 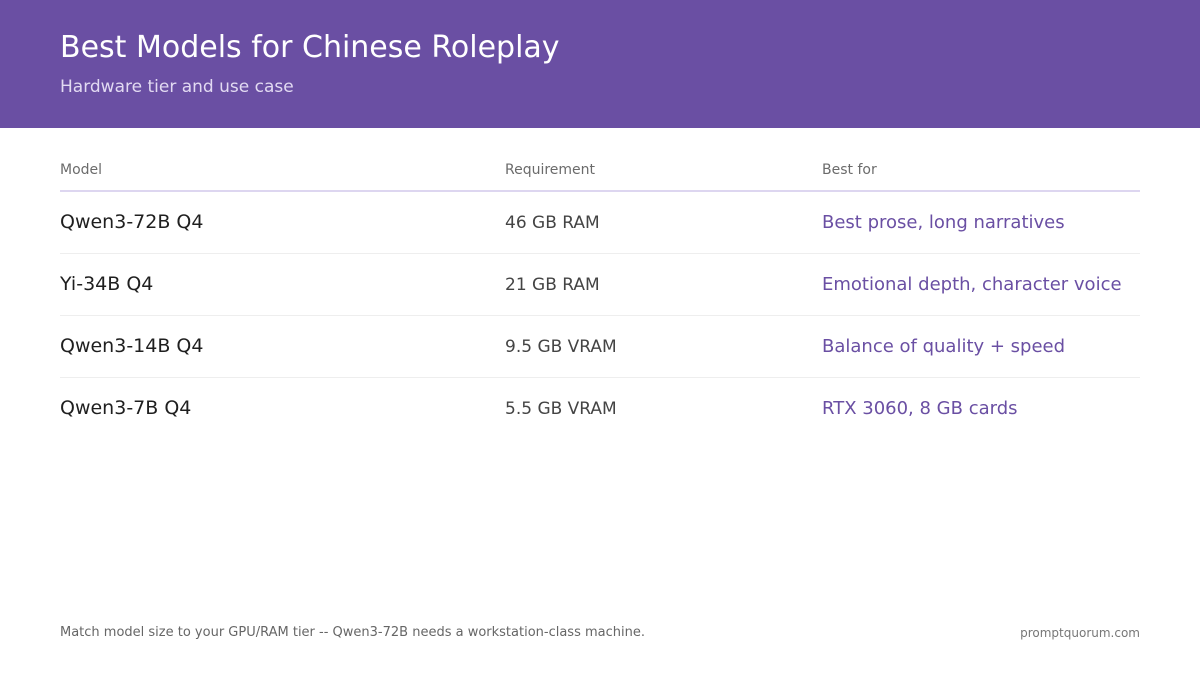 I want to click on best-for-cell: Best prose, long narratives, so click(x=943, y=222).